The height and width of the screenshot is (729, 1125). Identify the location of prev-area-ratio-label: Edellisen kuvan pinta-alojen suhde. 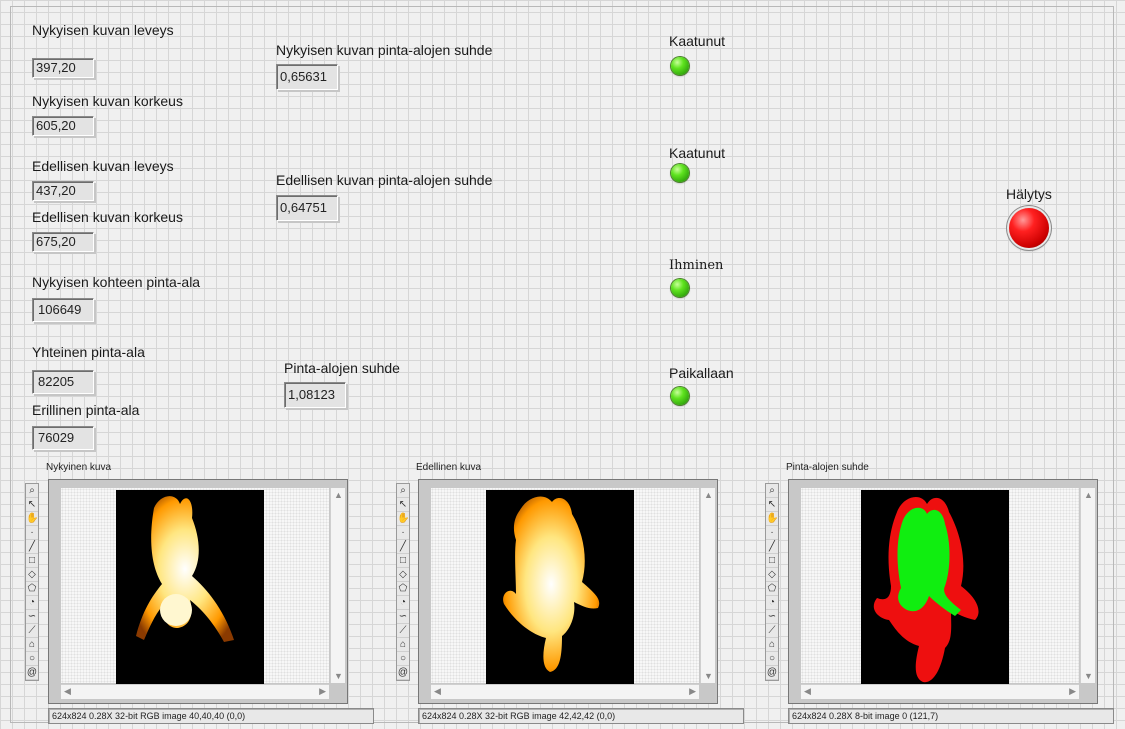
(384, 180).